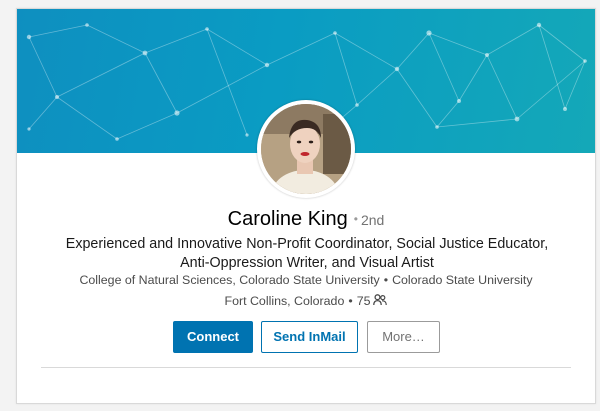  What do you see at coordinates (364, 301) in the screenshot?
I see `connection-count: 75` at bounding box center [364, 301].